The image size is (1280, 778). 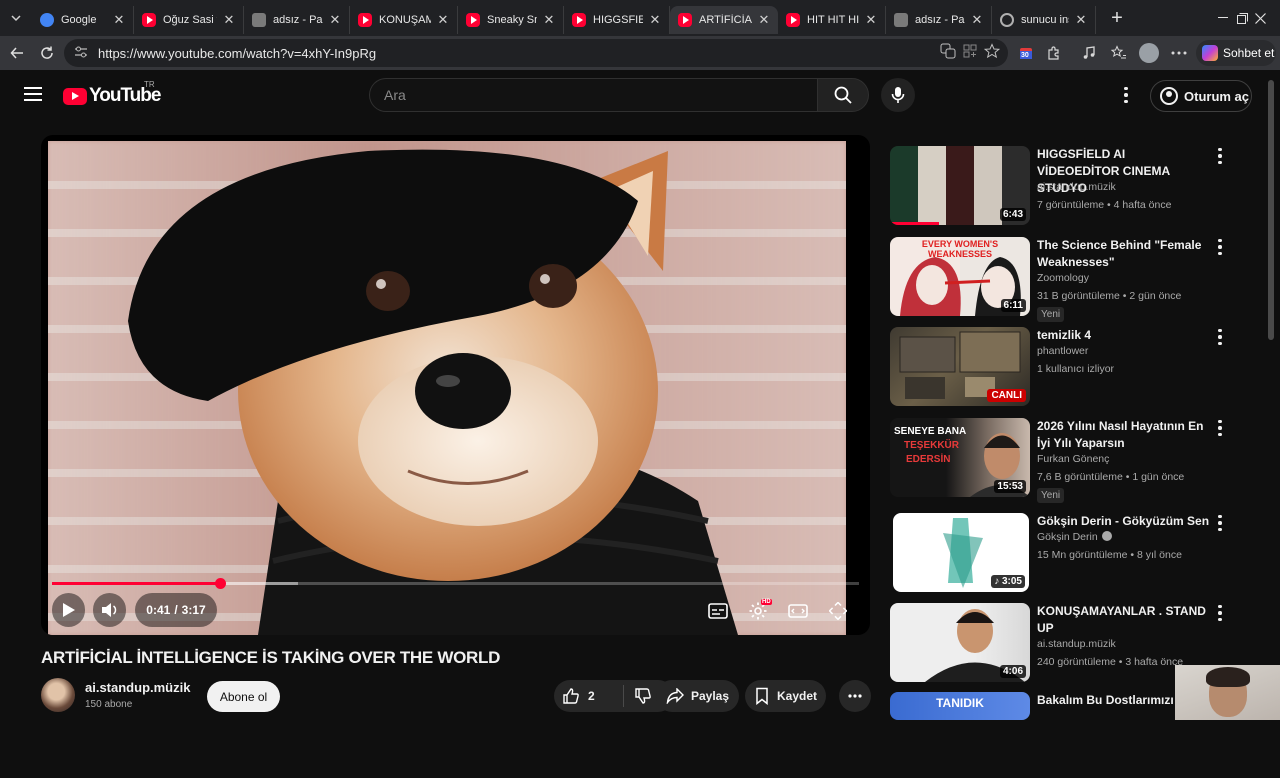 What do you see at coordinates (137, 687) in the screenshot?
I see `channel-name: ai.standup.müzik` at bounding box center [137, 687].